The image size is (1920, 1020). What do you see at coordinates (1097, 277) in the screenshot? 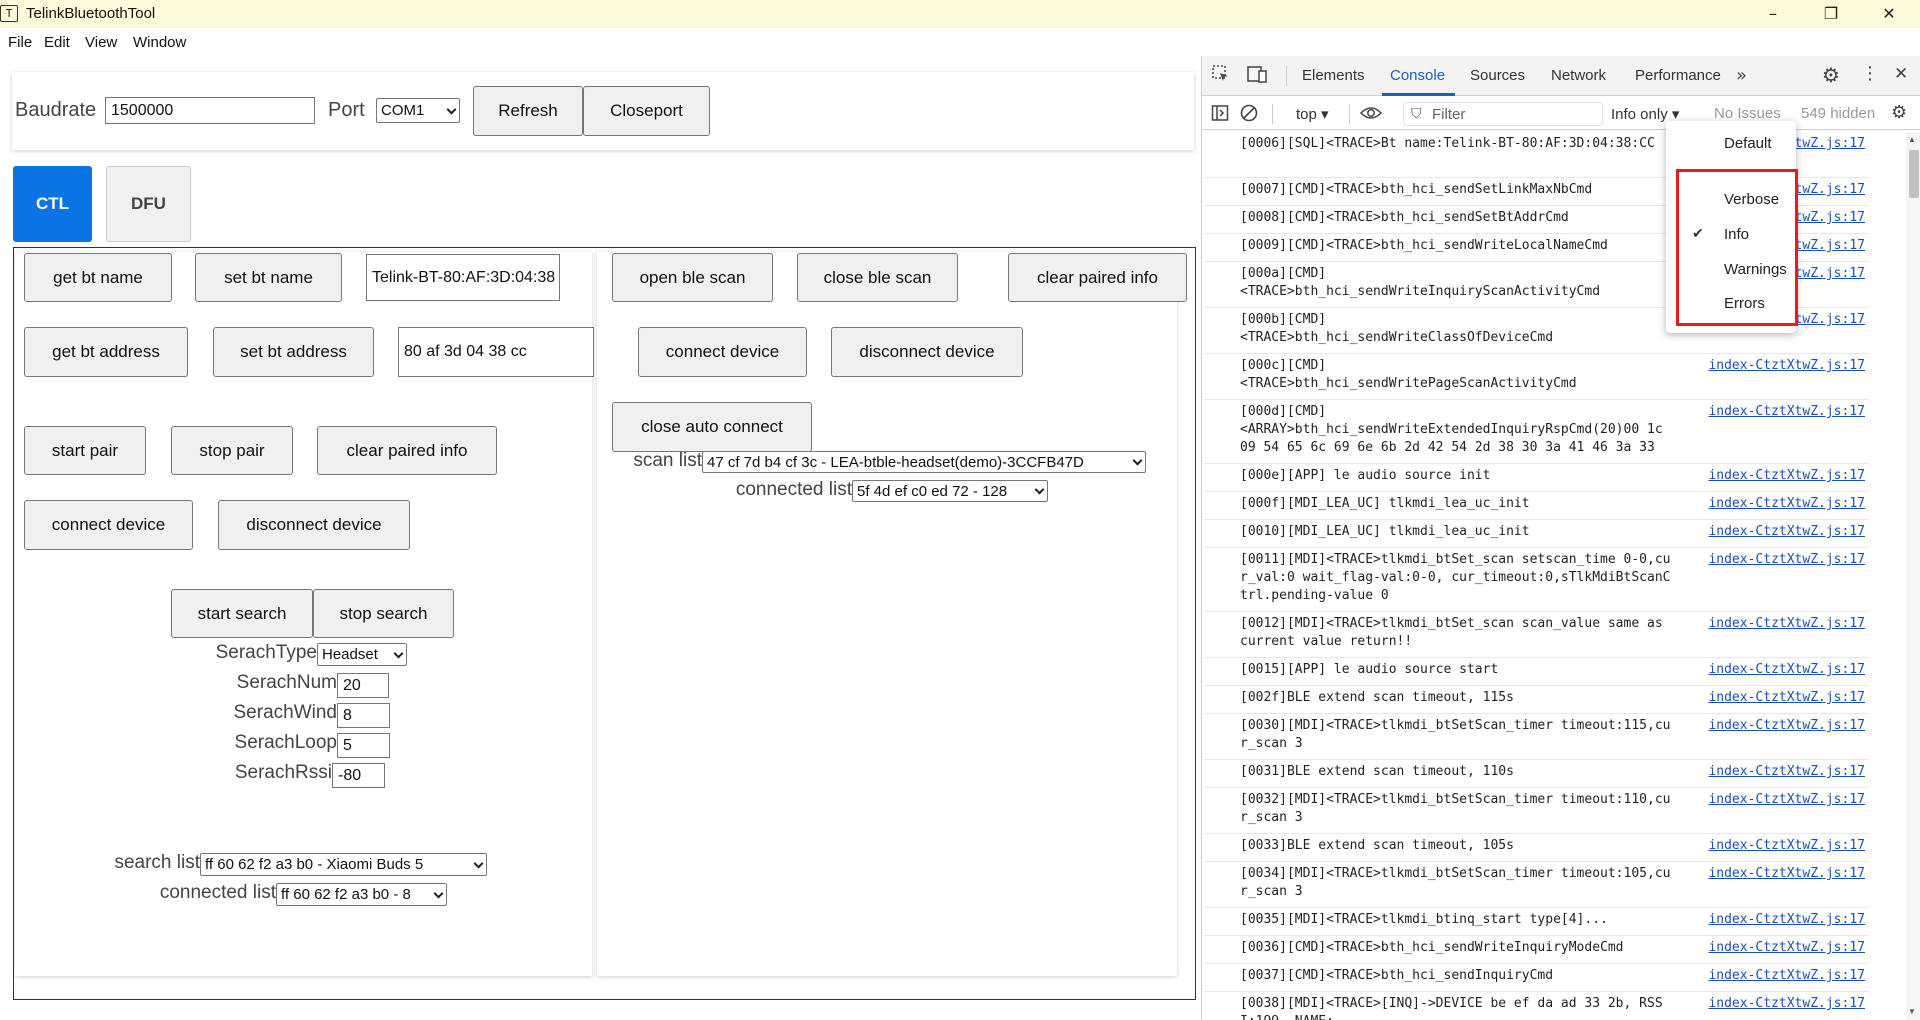
I see `ble-clear-paired-info-button: clear paired info` at bounding box center [1097, 277].